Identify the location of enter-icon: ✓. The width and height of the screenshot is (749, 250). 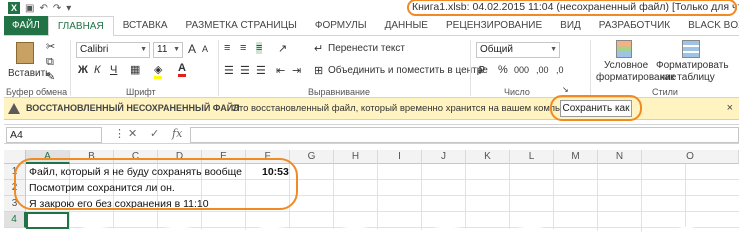
(154, 133).